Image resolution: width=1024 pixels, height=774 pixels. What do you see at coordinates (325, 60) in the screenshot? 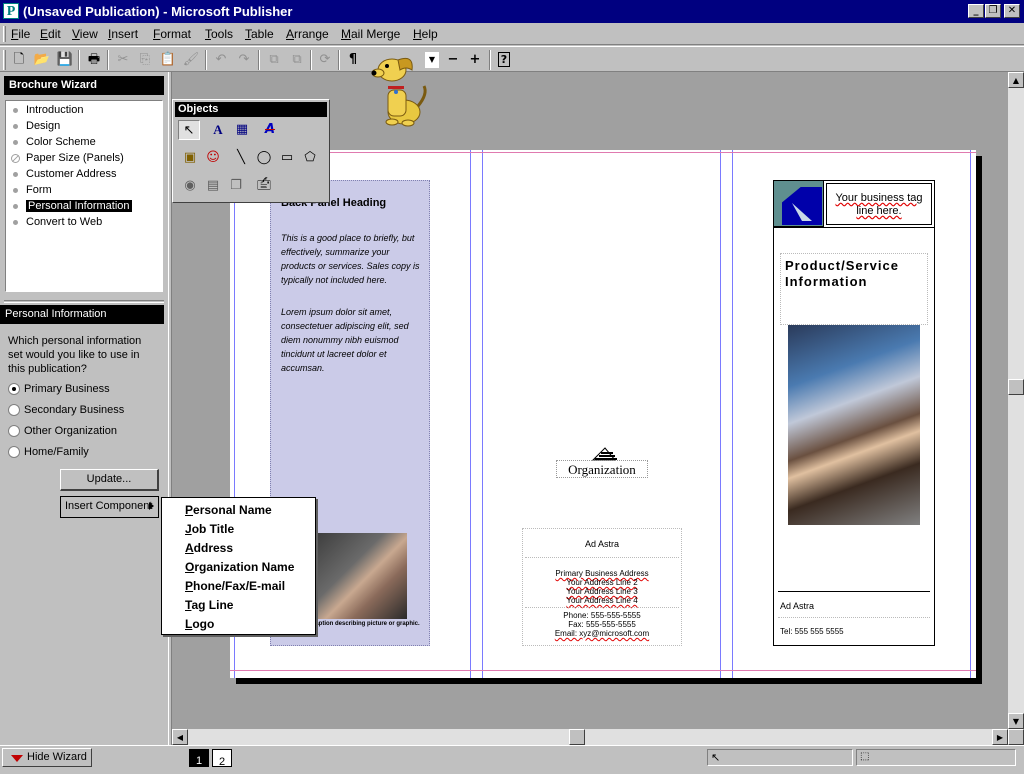
I see `rotate-icon: ⟳` at bounding box center [325, 60].